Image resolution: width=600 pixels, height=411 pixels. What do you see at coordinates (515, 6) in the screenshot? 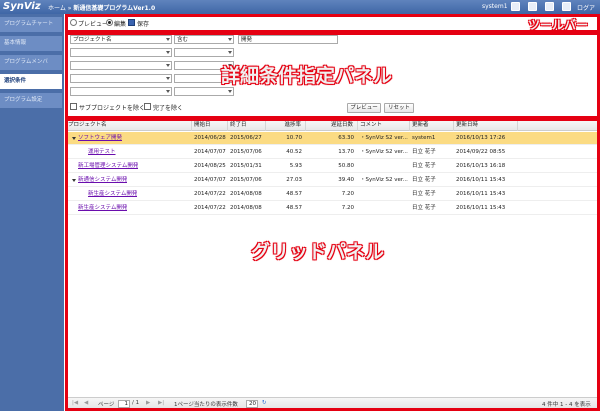
I see `home-icon` at bounding box center [515, 6].